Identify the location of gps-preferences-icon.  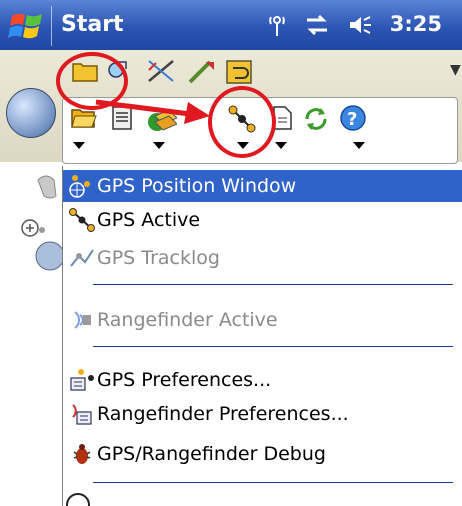
(82, 380).